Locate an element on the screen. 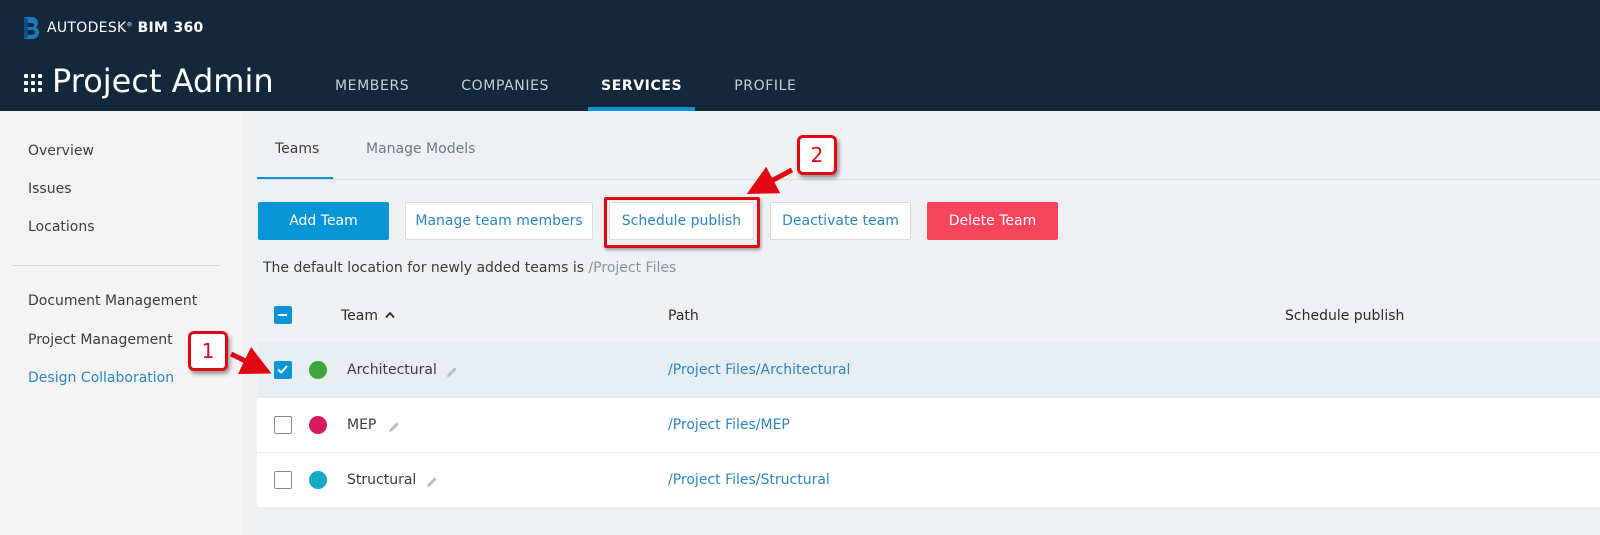  sidebar-item-overview: Overview is located at coordinates (61, 151).